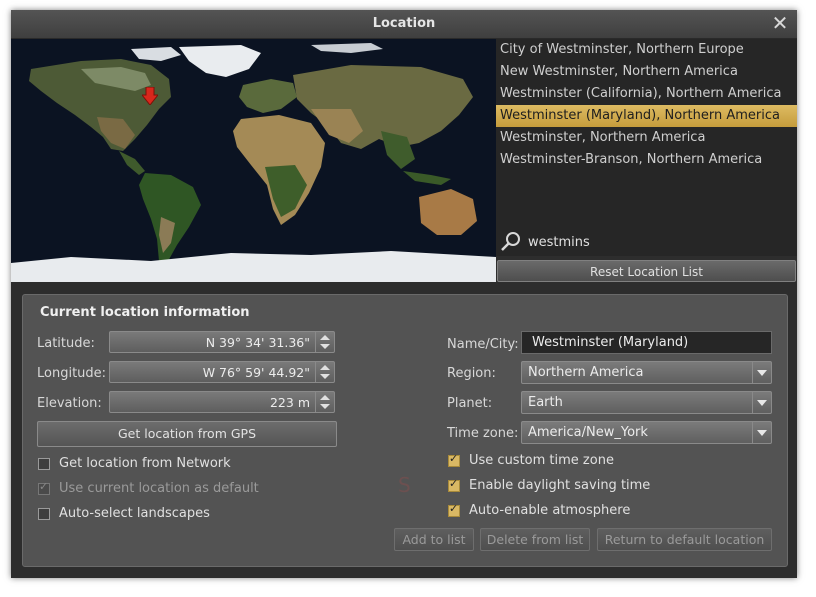 This screenshot has width=816, height=597. I want to click on region-select: Northern America, so click(646, 372).